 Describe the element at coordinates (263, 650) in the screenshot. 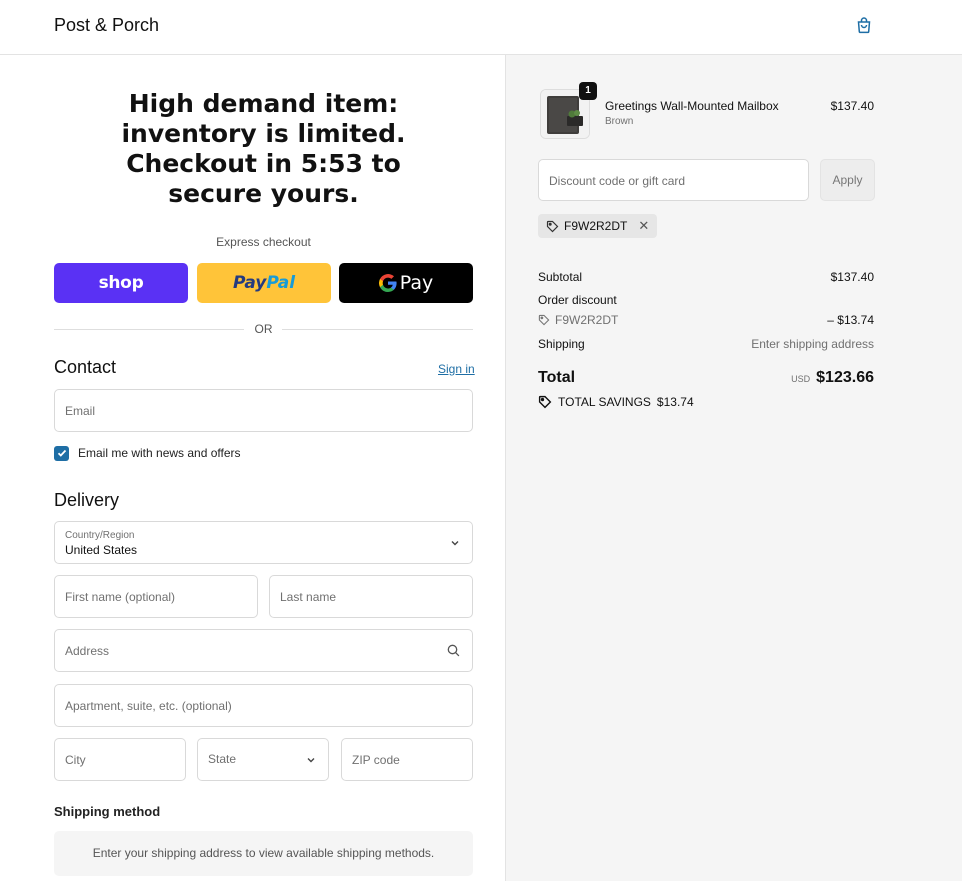

I see `address-field: Address` at that location.